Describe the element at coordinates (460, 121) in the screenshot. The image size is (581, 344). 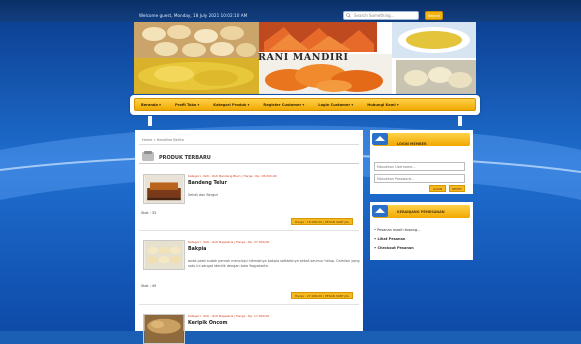
I see `pin-right` at that location.